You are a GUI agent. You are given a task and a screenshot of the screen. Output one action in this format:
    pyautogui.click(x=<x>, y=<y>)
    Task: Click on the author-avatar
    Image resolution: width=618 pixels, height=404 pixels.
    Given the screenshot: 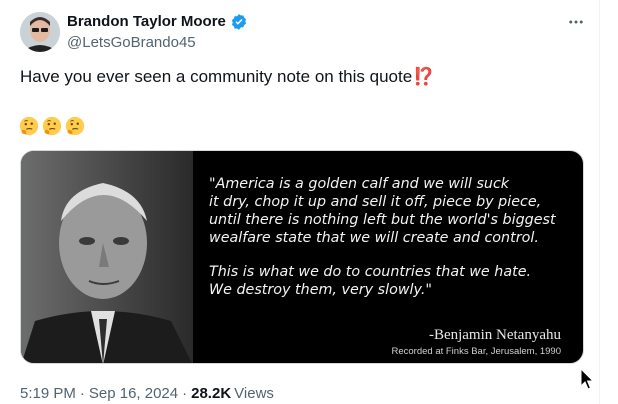 What is the action you would take?
    pyautogui.click(x=40, y=32)
    